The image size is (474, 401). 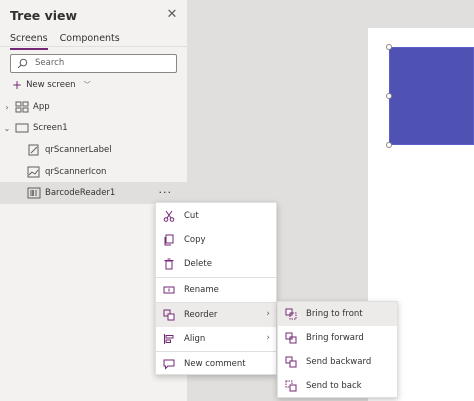 What do you see at coordinates (431, 96) in the screenshot?
I see `selected-rectangle` at bounding box center [431, 96].